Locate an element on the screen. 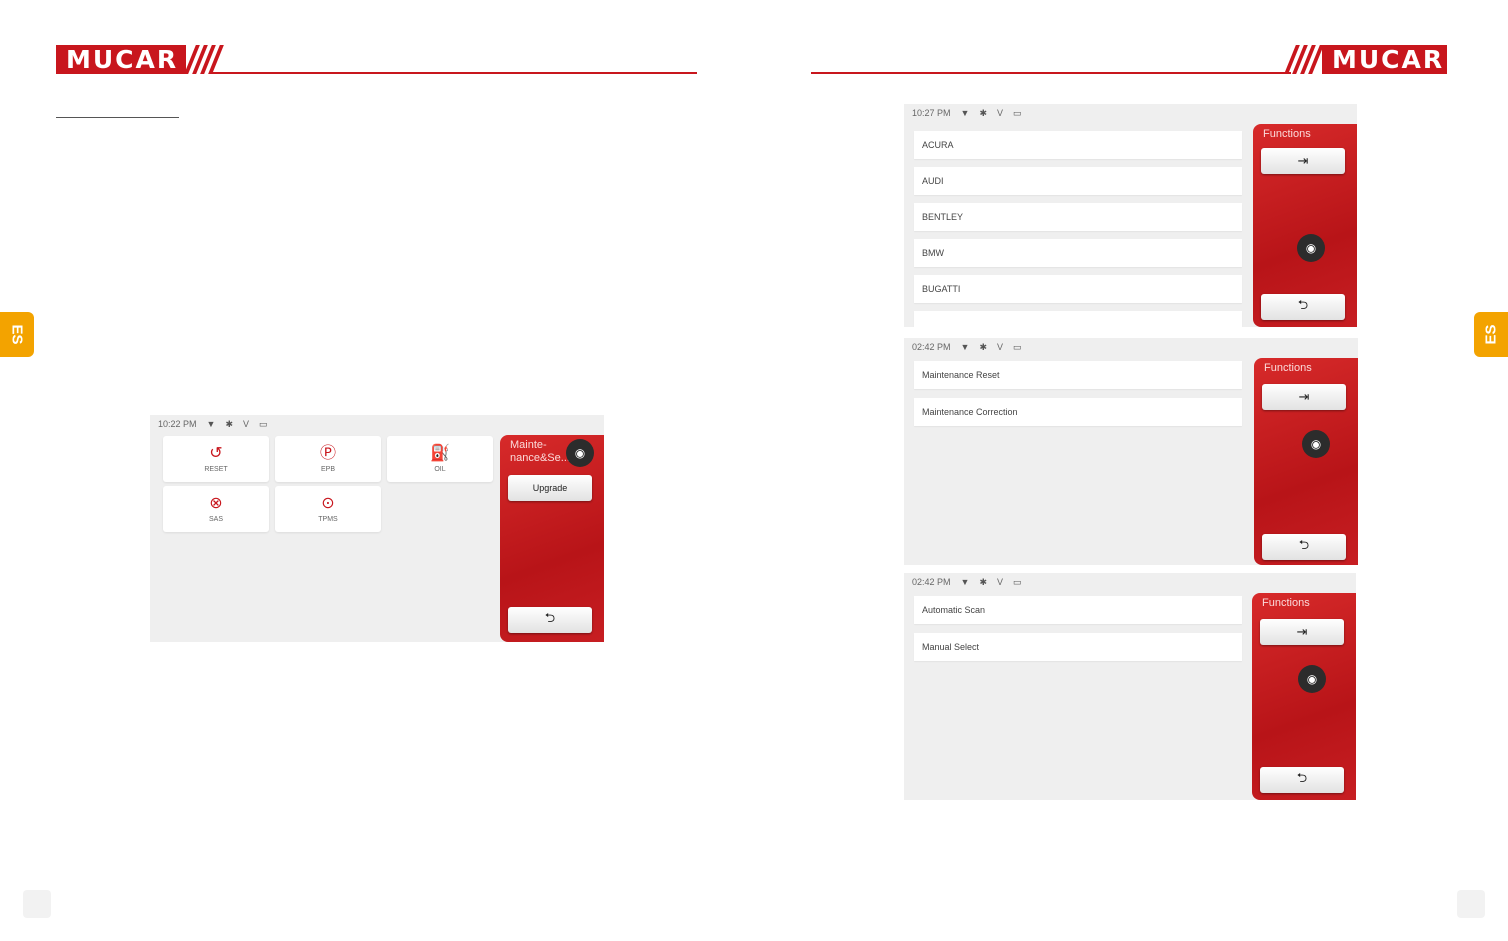  list-item: ACURA is located at coordinates (1078, 145).